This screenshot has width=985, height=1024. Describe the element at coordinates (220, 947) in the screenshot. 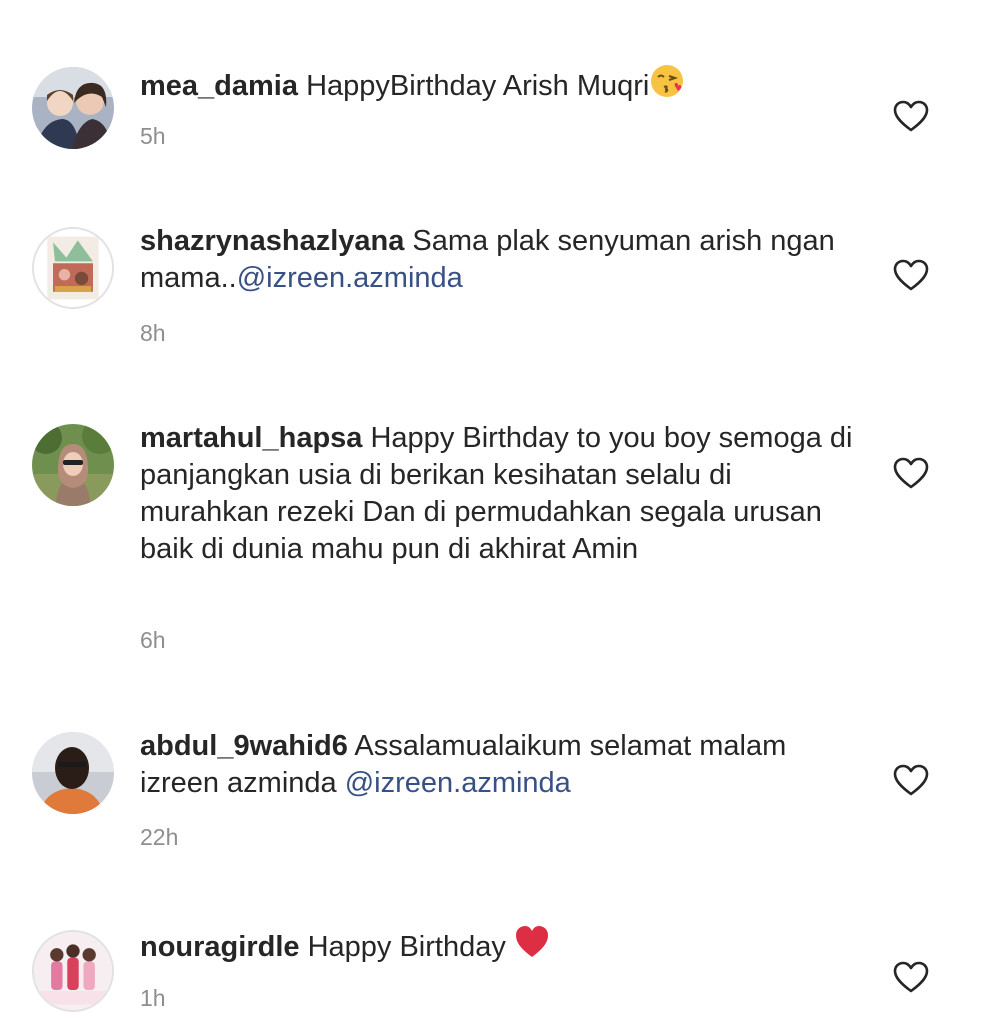

I see `comment-username: nouragirdle` at that location.